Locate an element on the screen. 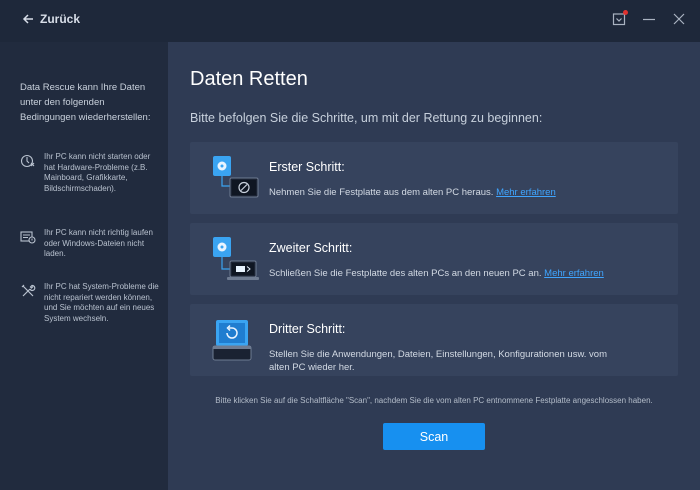  scan-button: Scan is located at coordinates (434, 436).